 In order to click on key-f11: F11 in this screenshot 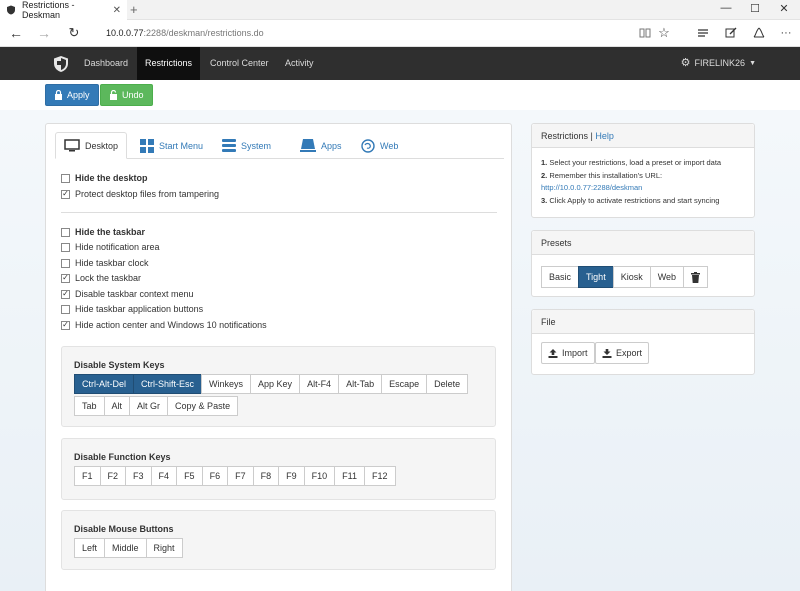, I will do `click(349, 476)`.